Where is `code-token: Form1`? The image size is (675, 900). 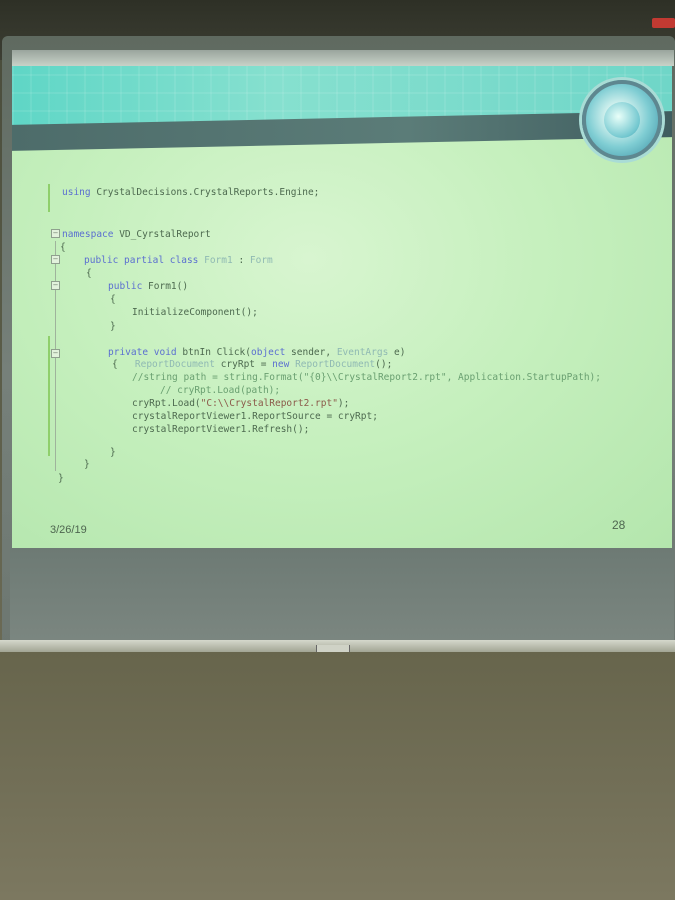 code-token: Form1 is located at coordinates (215, 260).